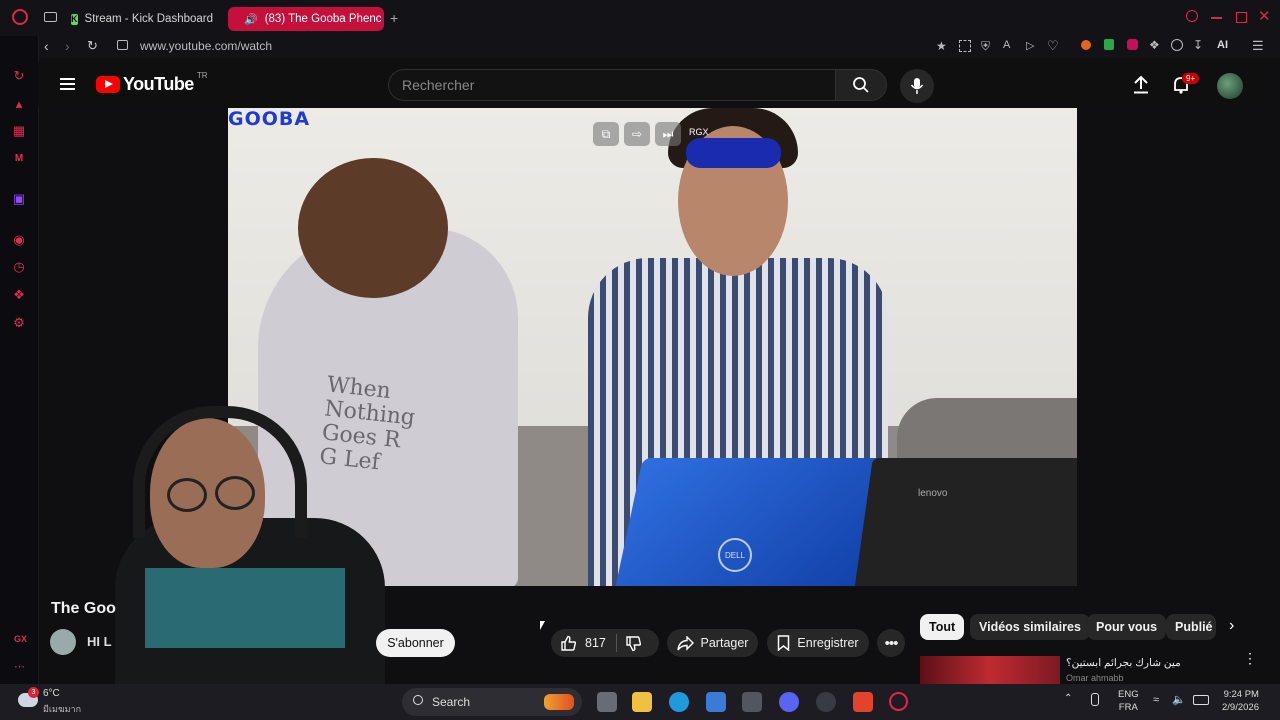  I want to click on settings-icon: ⚙, so click(19, 322).